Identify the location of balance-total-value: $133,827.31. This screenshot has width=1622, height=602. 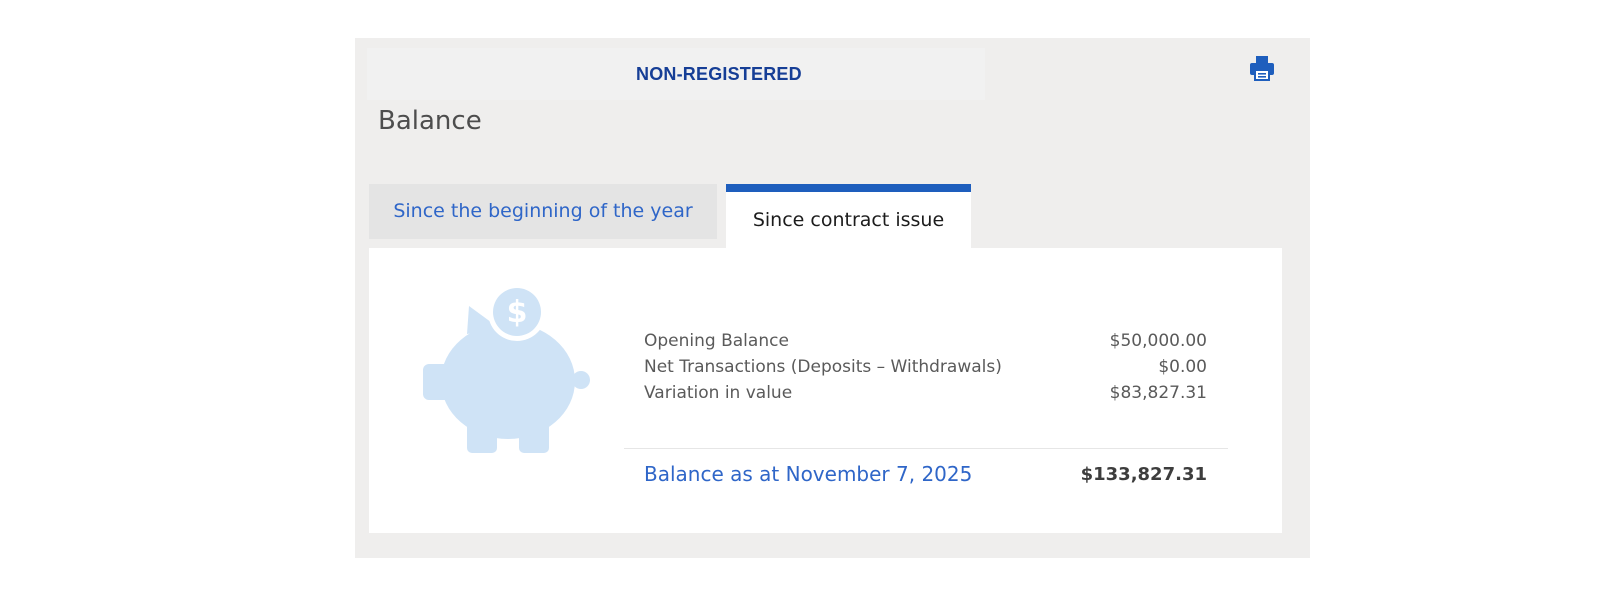
(1143, 474).